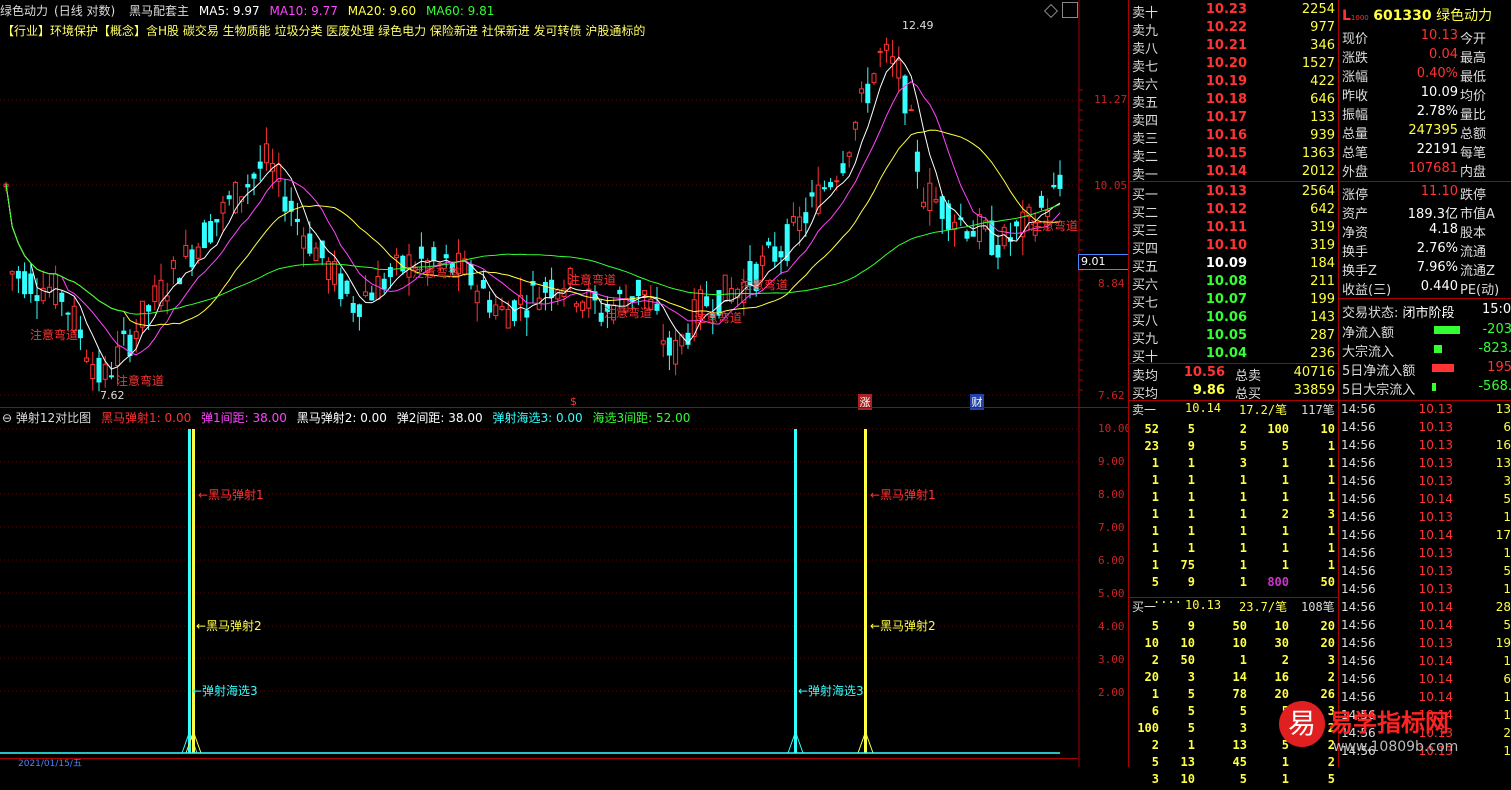 The height and width of the screenshot is (790, 1511). I want to click on ask-row: 卖七 10.20 1527, so click(1233, 65).